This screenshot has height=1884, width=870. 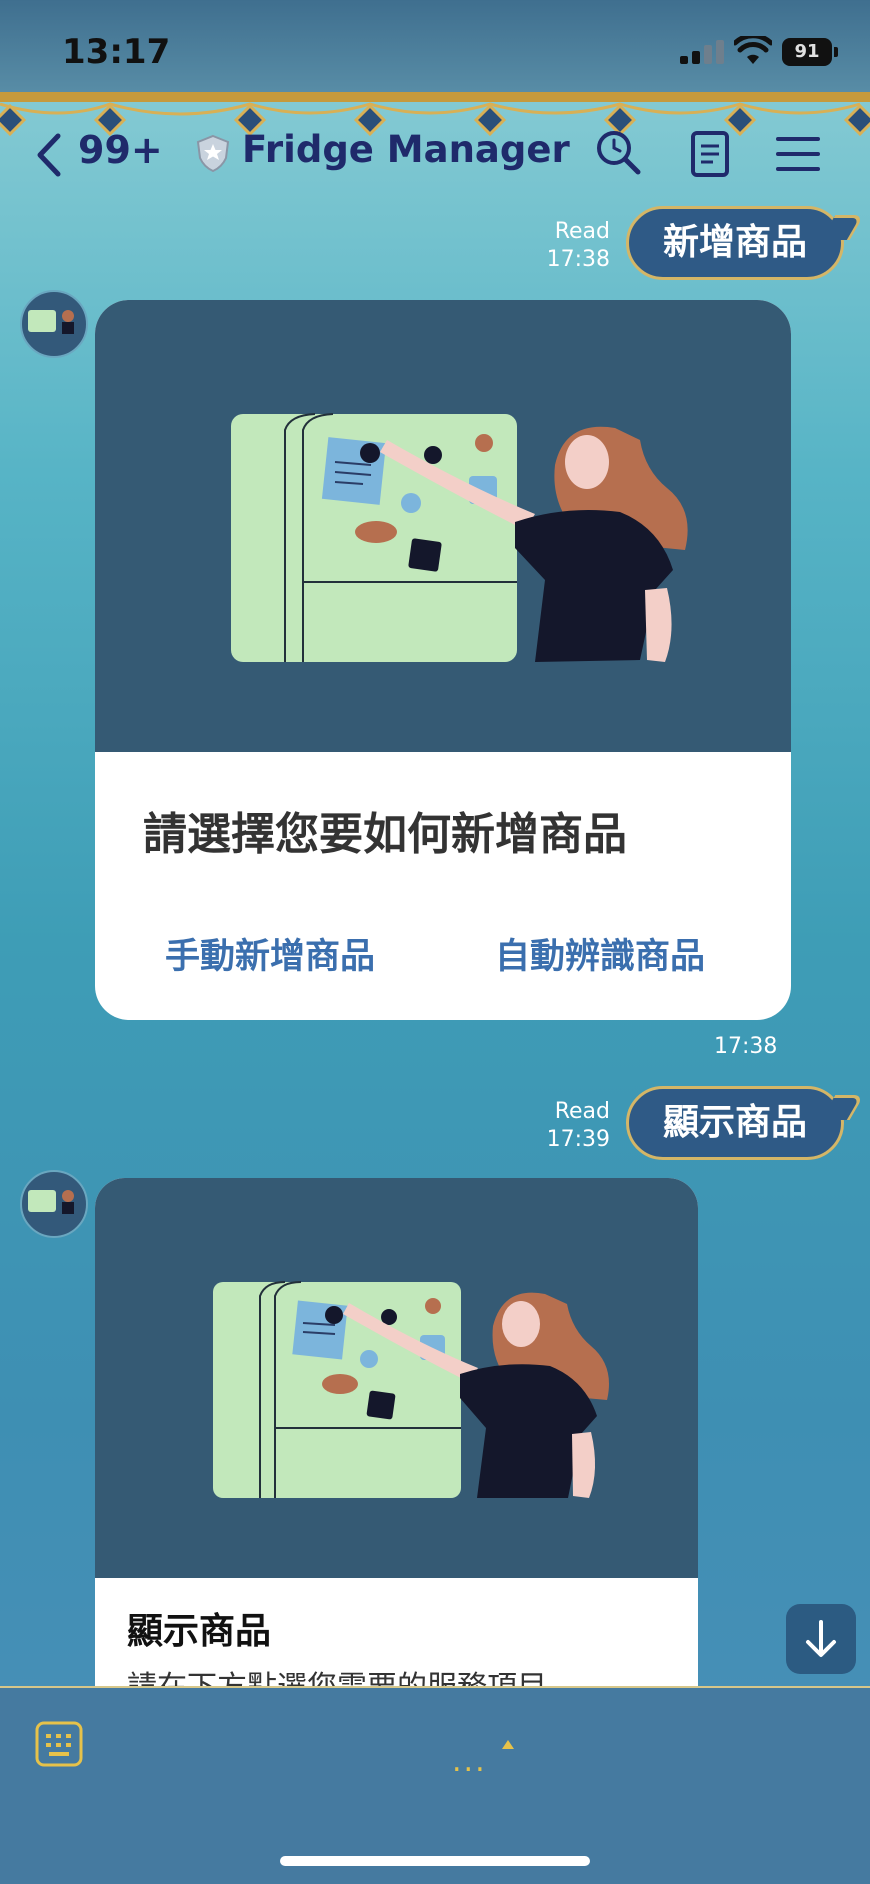 I want to click on status-time: 13:17, so click(x=116, y=52).